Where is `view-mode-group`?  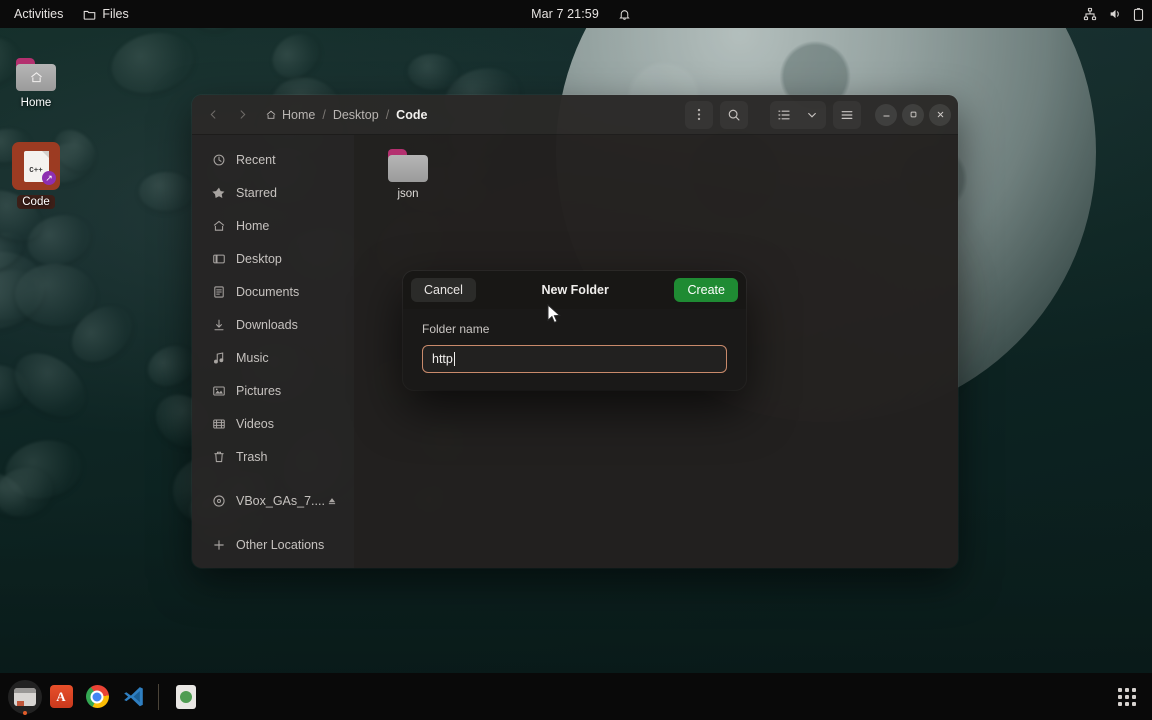
view-mode-group is located at coordinates (798, 114).